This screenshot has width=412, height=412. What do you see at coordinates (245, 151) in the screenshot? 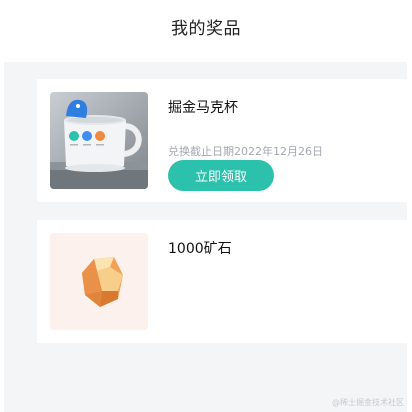
I see `expiry-date: 兑换截止日期2022年12月26日` at bounding box center [245, 151].